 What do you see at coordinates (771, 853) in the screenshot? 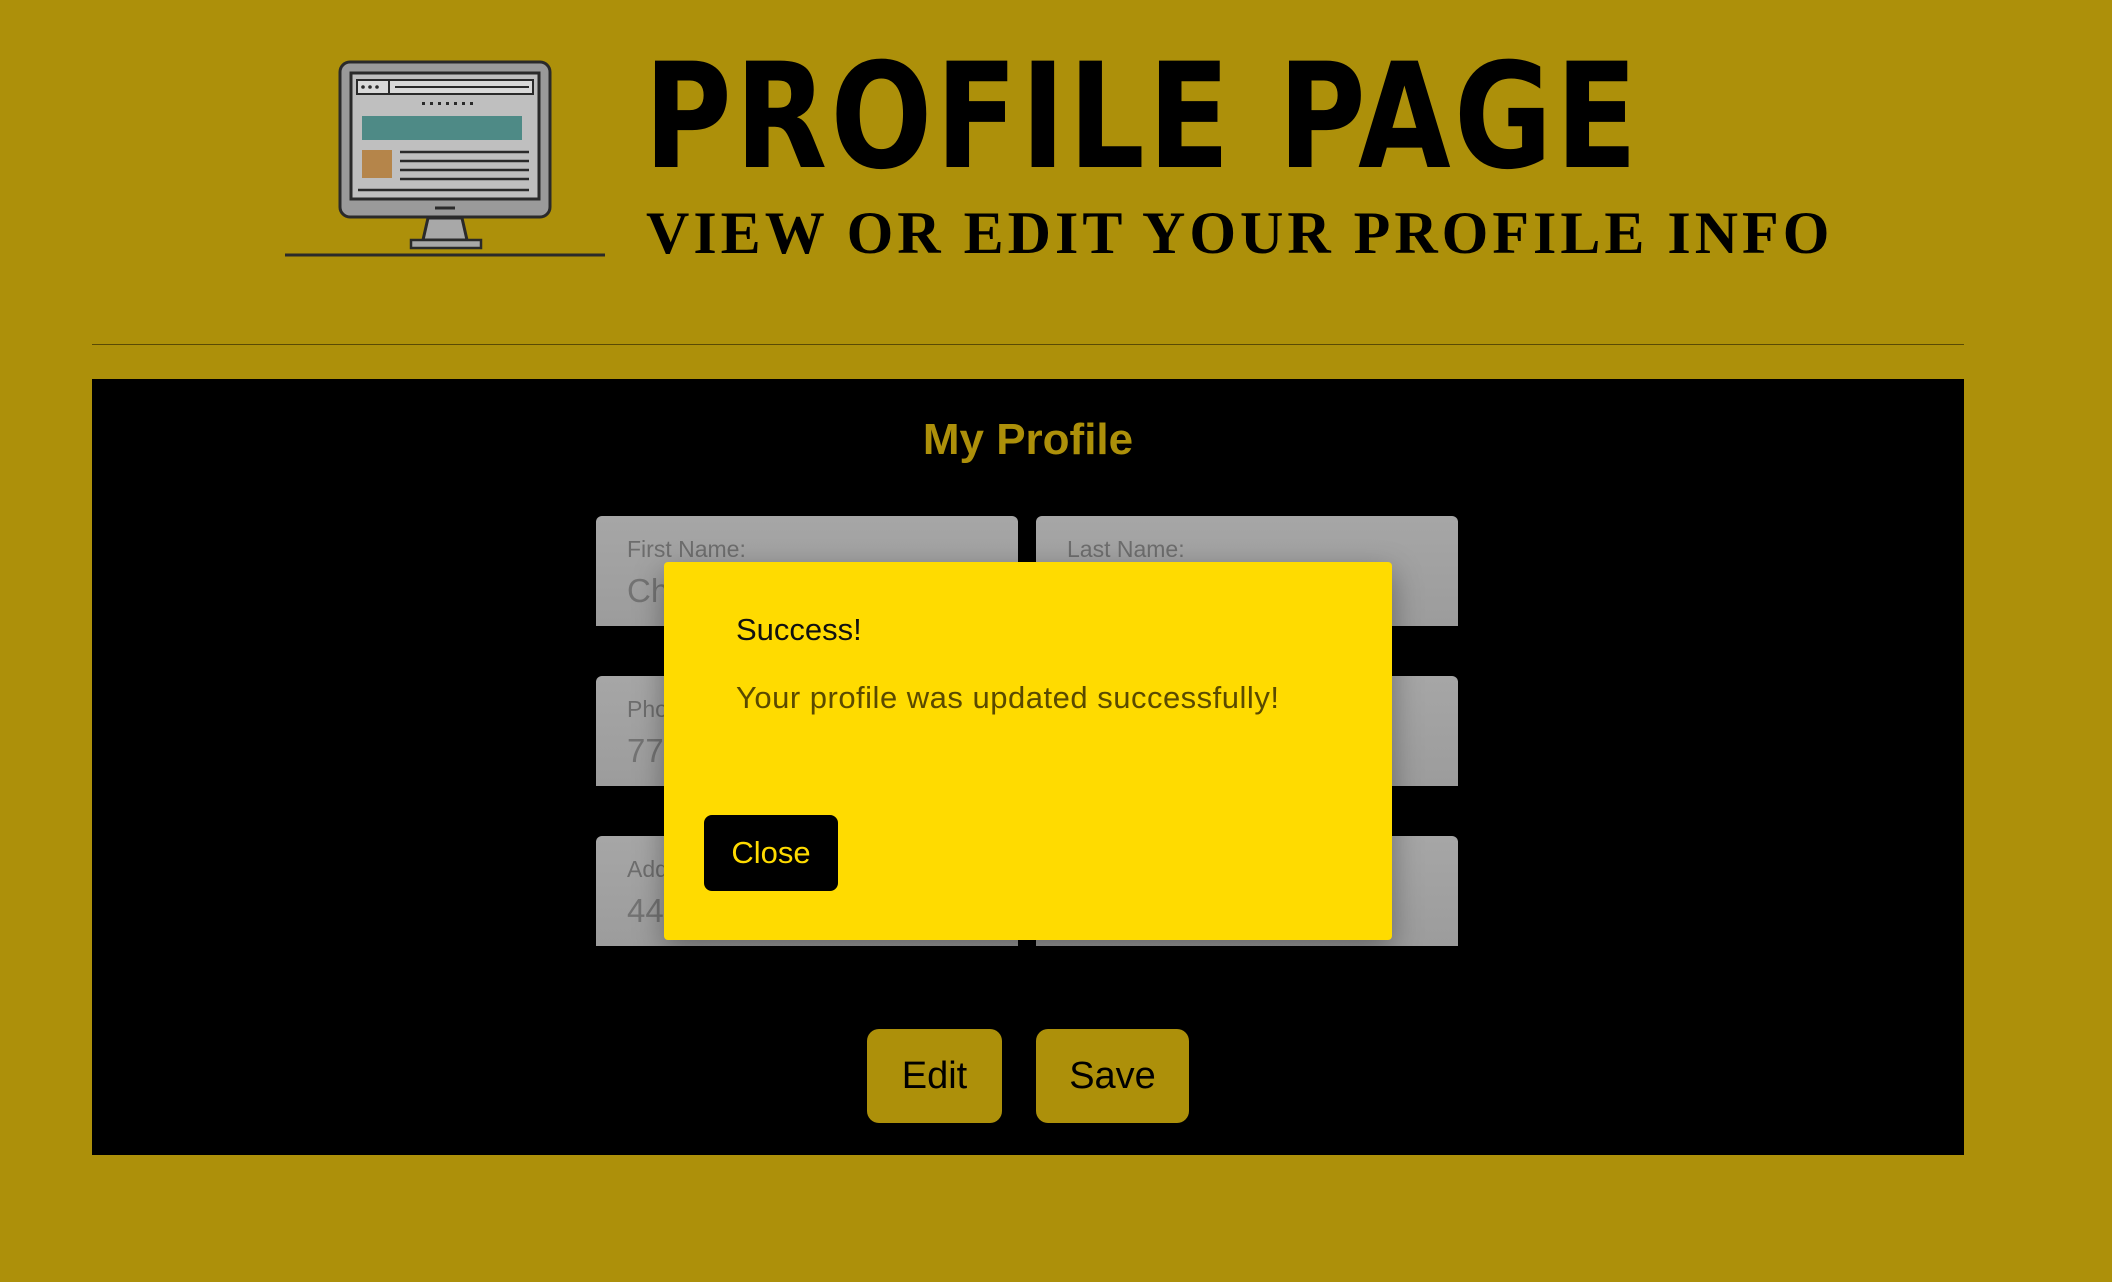
I see `close-button: Close` at bounding box center [771, 853].